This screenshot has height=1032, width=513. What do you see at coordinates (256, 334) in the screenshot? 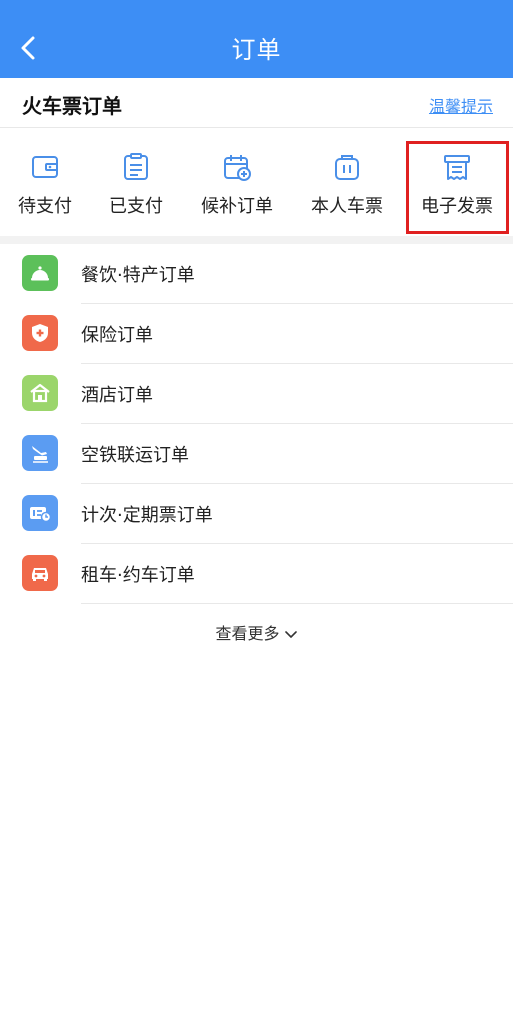
I see `list-item-insurance: 保险订单` at bounding box center [256, 334].